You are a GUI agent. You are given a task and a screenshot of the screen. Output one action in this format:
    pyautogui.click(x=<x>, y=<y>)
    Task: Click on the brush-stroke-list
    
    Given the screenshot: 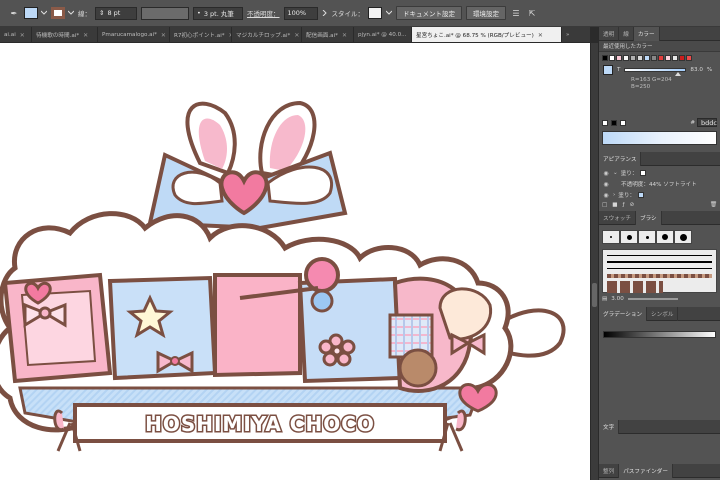 What is the action you would take?
    pyautogui.click(x=659, y=271)
    